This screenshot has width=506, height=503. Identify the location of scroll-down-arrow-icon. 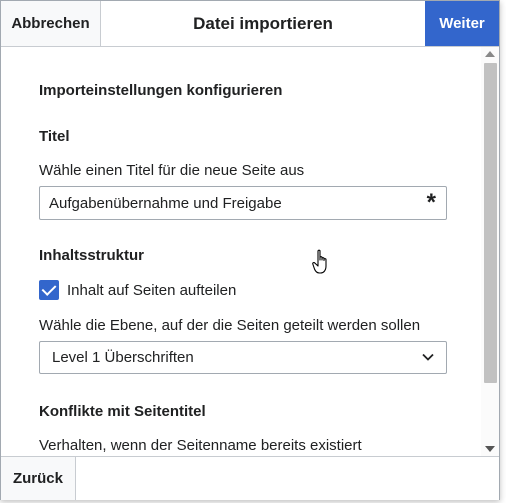
(490, 449).